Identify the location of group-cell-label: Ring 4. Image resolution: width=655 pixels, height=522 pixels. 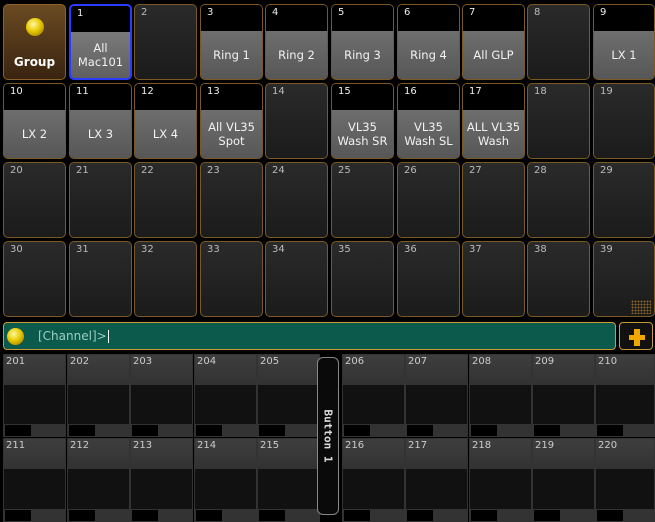
(428, 55).